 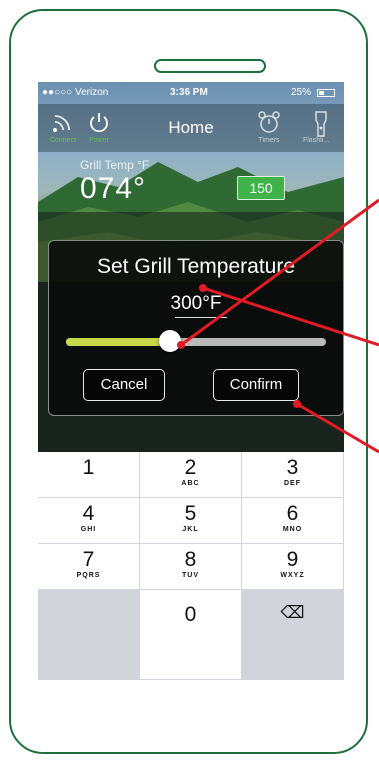 What do you see at coordinates (337, 428) in the screenshot?
I see `annotation-arrow-confirm` at bounding box center [337, 428].